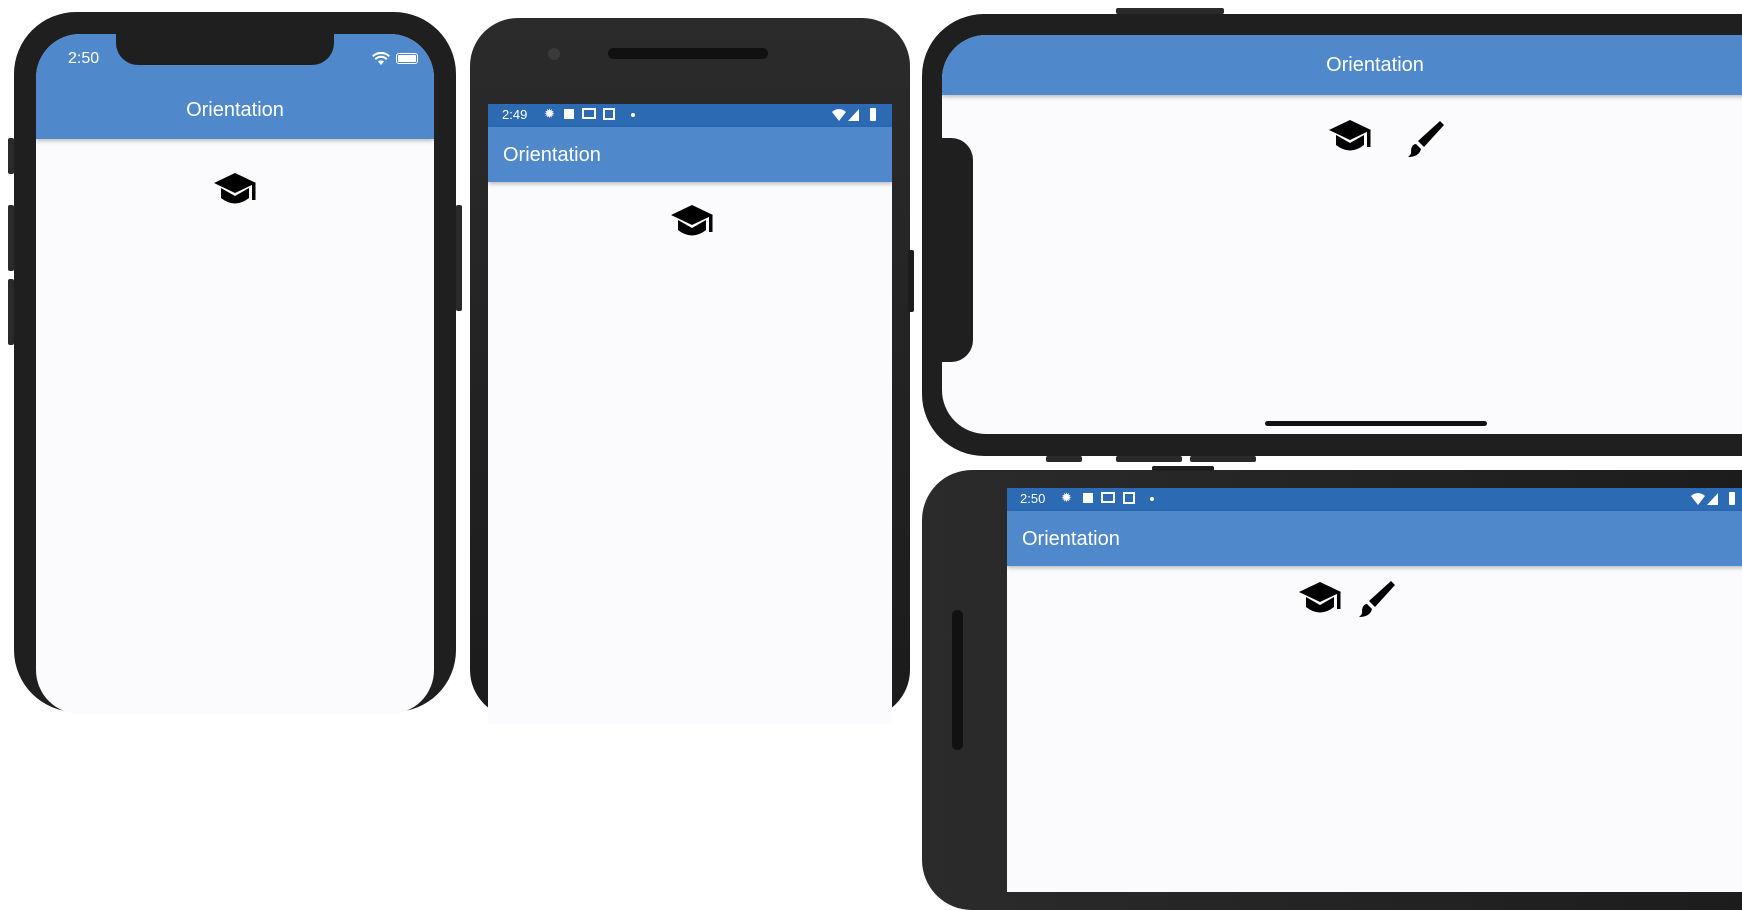 The height and width of the screenshot is (910, 1742). I want to click on home-indicator, so click(1376, 423).